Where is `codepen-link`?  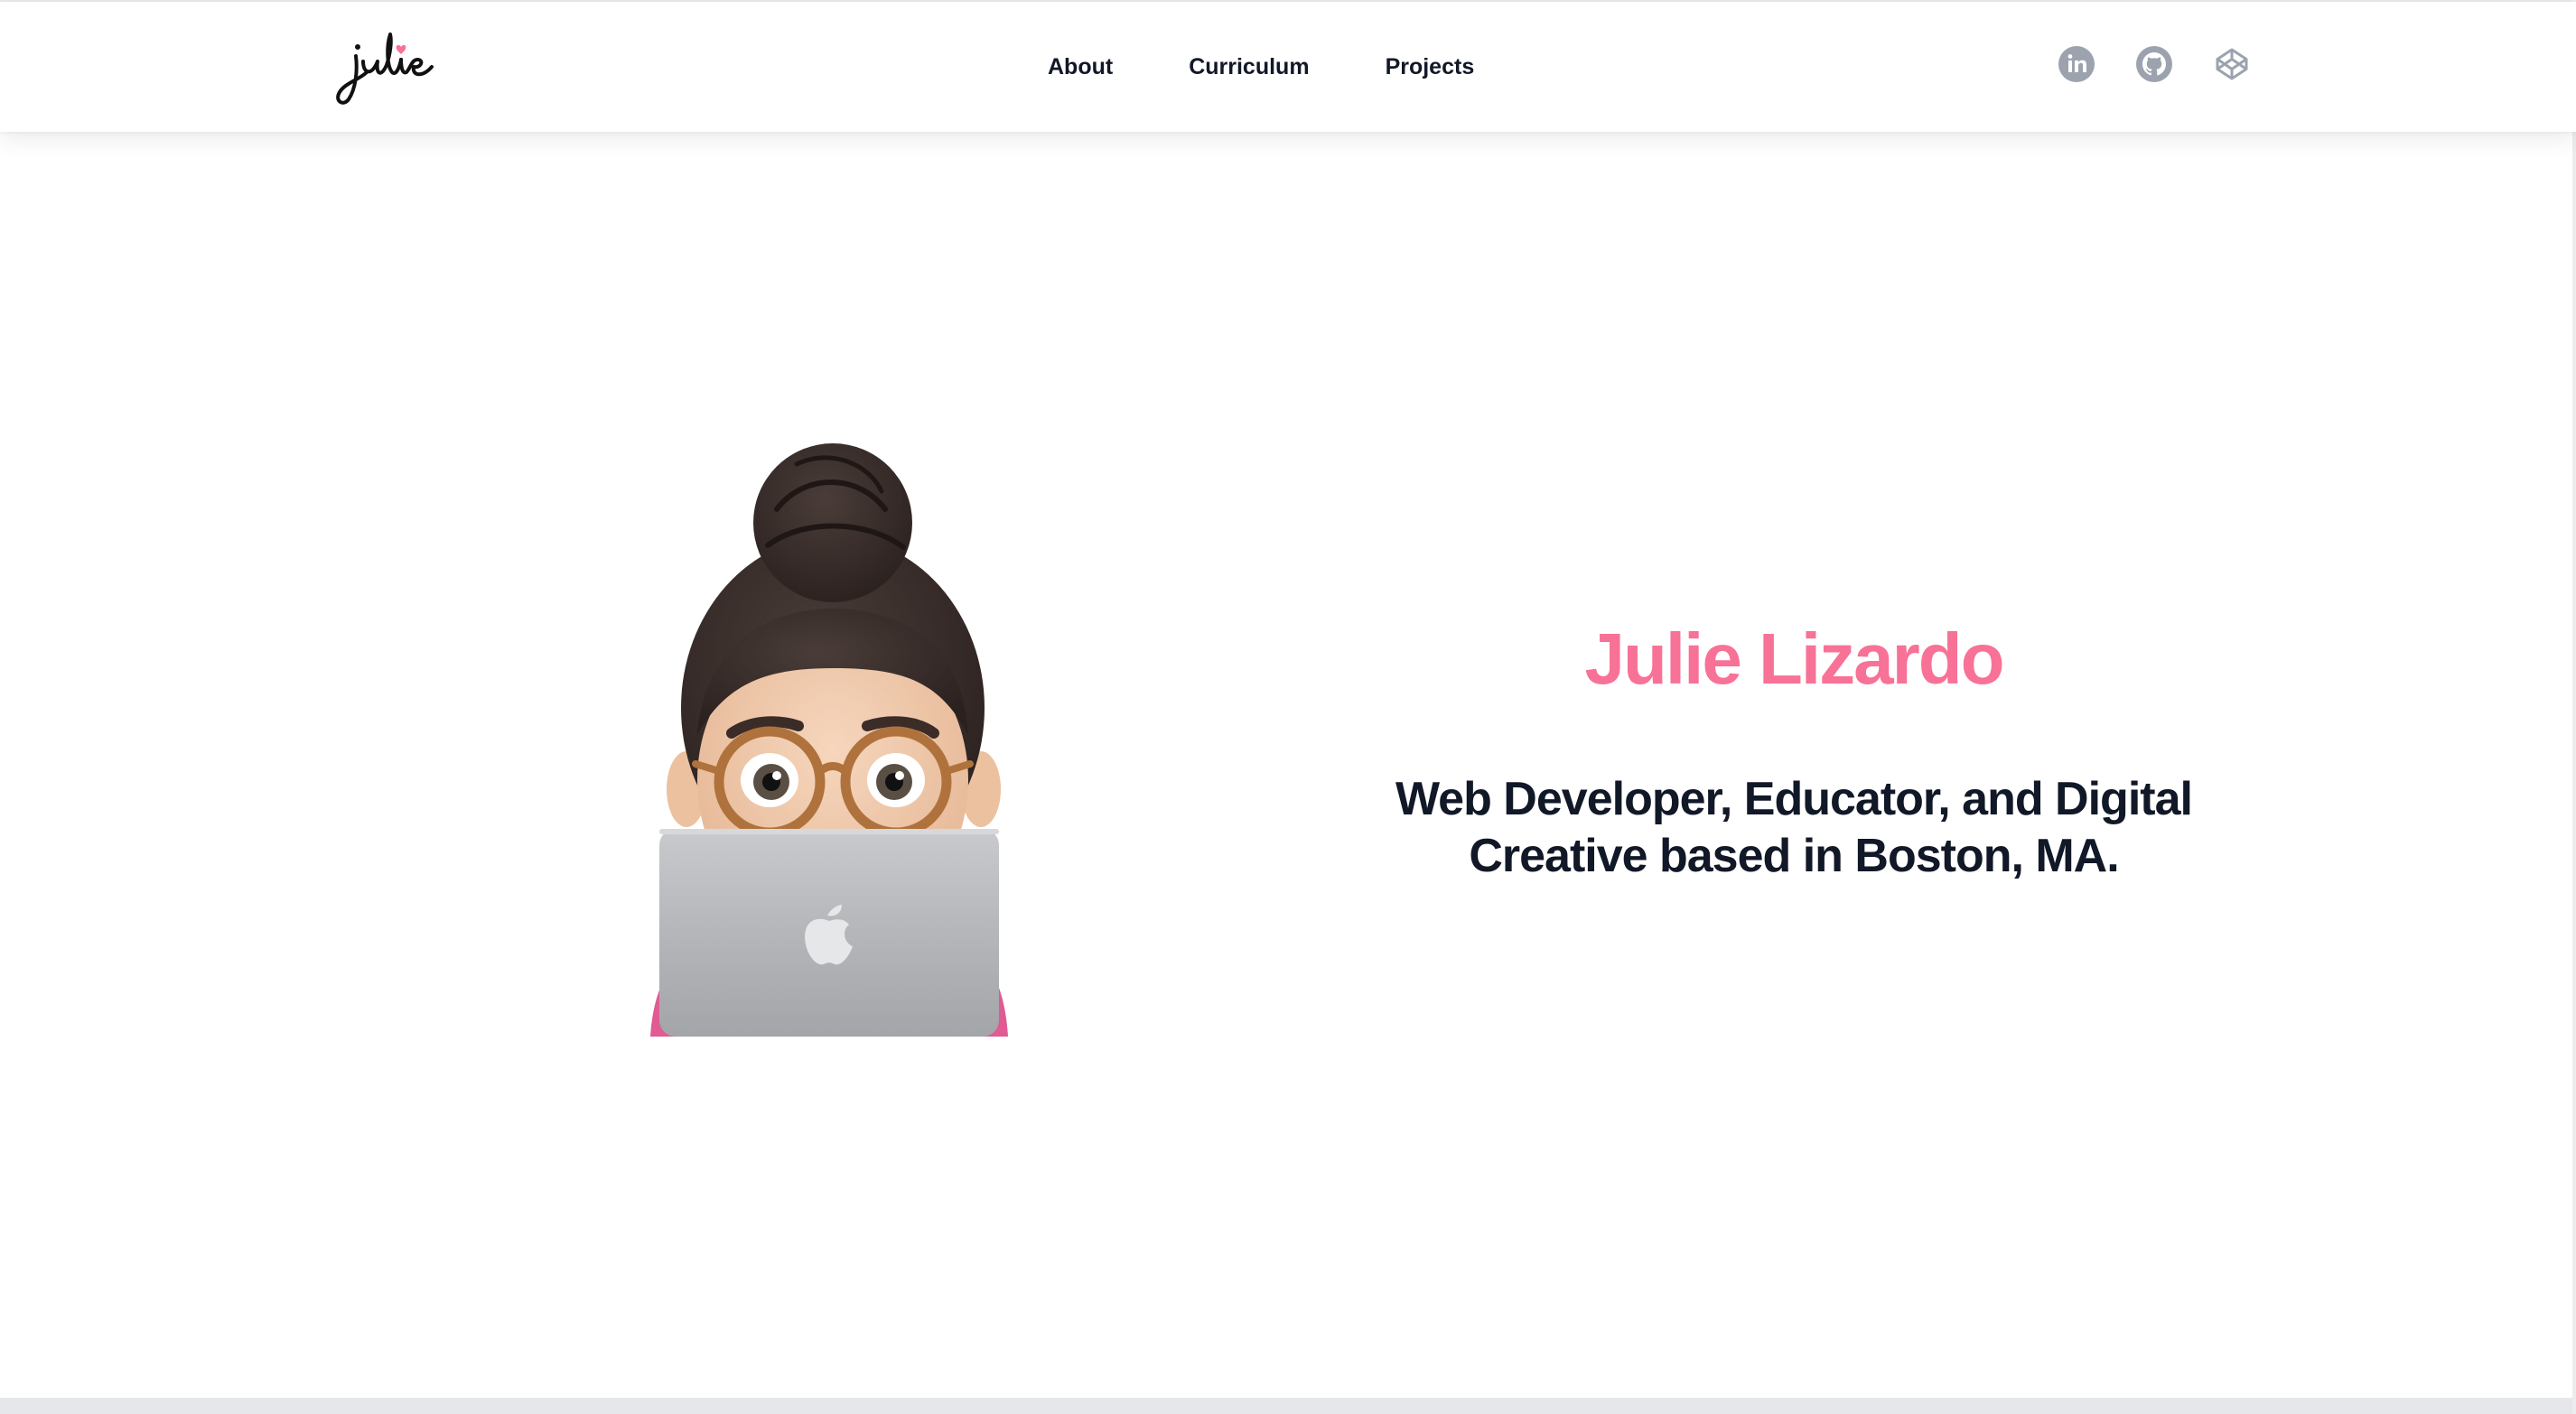
codepen-link is located at coordinates (2232, 64).